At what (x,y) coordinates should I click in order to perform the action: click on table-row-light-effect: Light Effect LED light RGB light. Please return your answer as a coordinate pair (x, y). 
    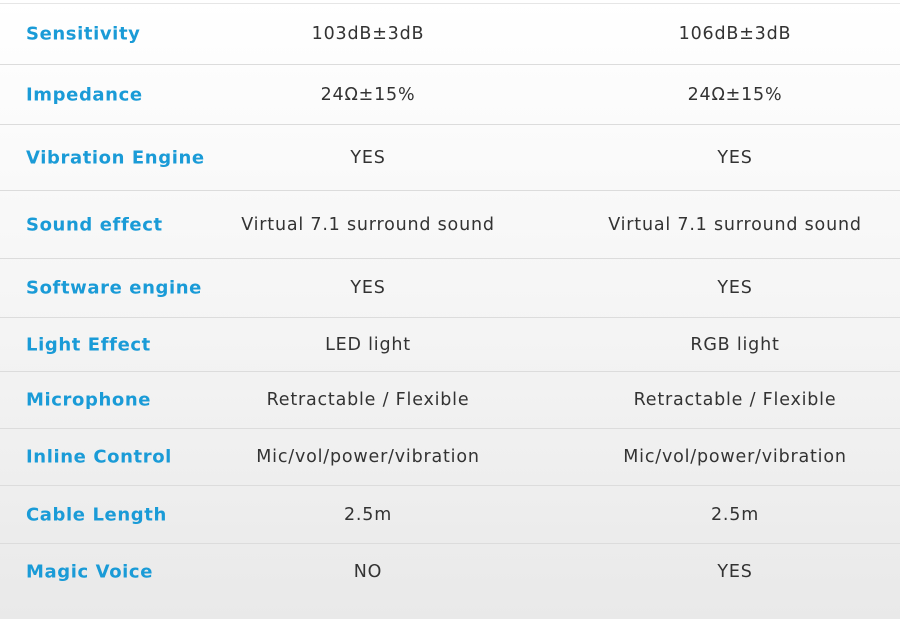
    Looking at the image, I should click on (450, 344).